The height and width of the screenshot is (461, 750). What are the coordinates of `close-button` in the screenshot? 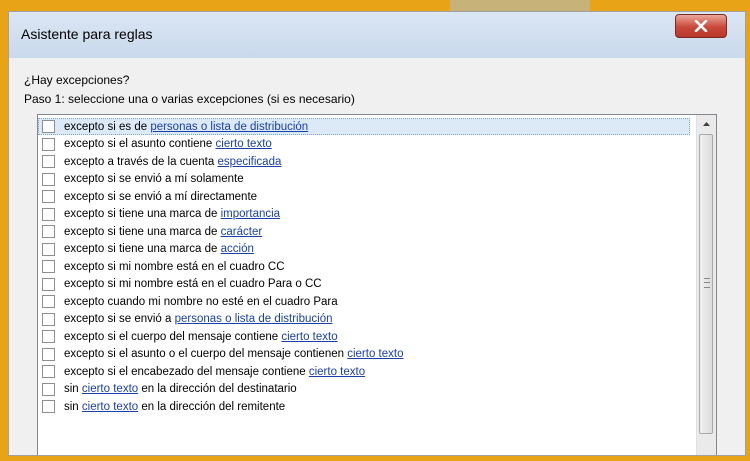 It's located at (701, 26).